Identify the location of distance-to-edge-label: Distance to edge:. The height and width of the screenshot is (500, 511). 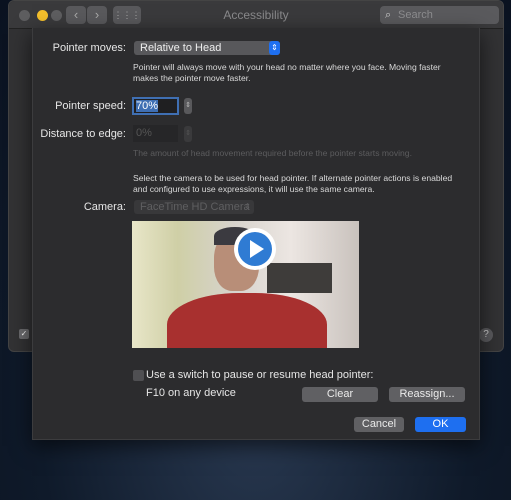
(83, 134).